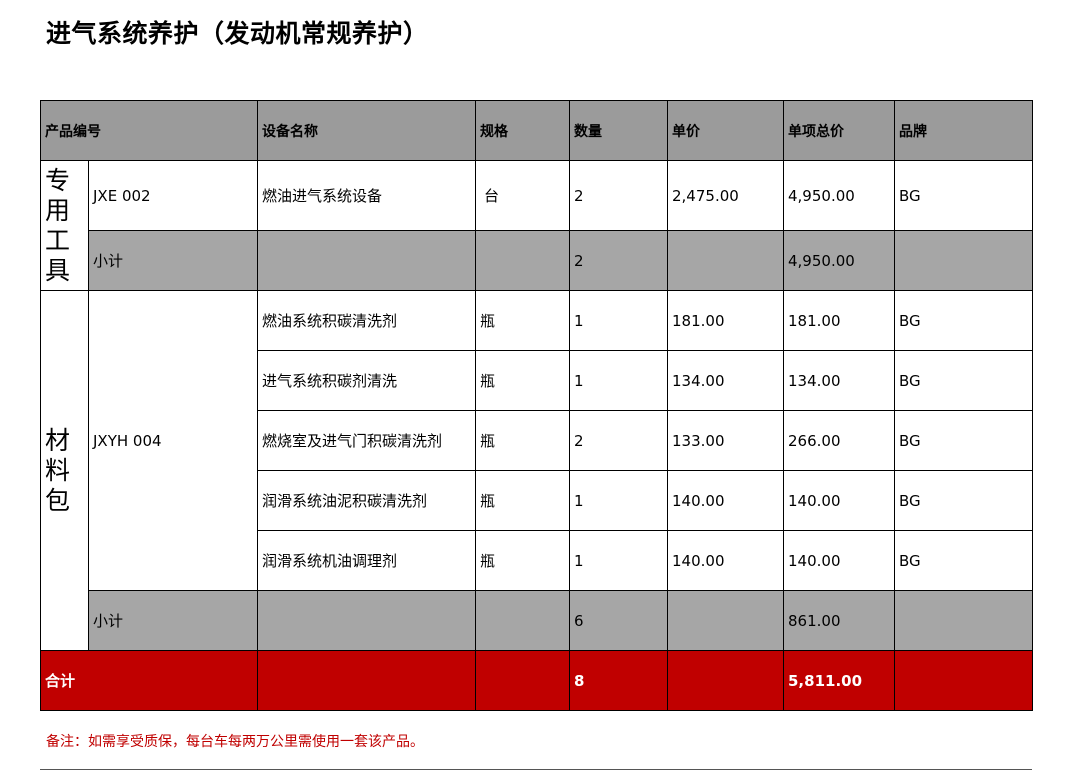 The width and height of the screenshot is (1072, 771). What do you see at coordinates (618, 680) in the screenshot?
I see `total-qty: 8` at bounding box center [618, 680].